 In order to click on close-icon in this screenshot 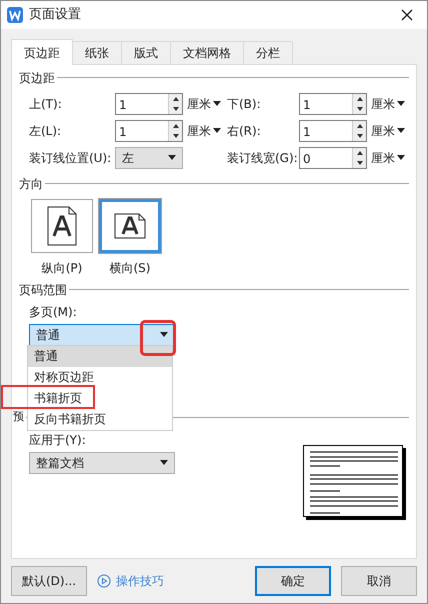, I will do `click(407, 14)`.